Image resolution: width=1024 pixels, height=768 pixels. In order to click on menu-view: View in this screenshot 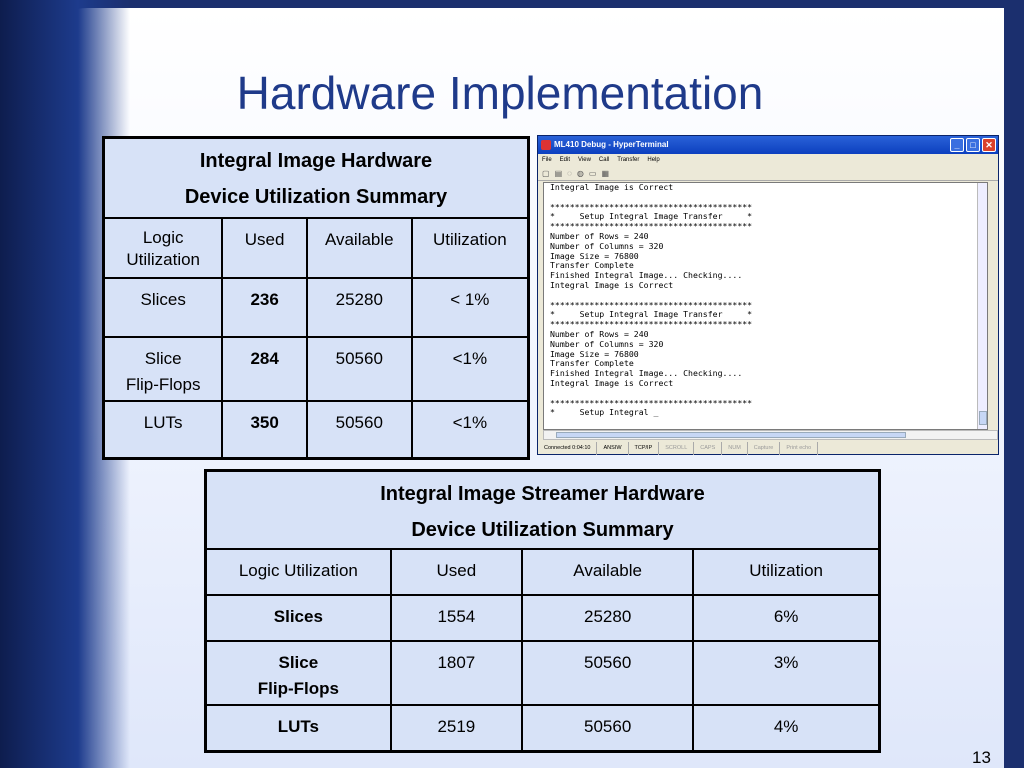, I will do `click(584, 160)`.